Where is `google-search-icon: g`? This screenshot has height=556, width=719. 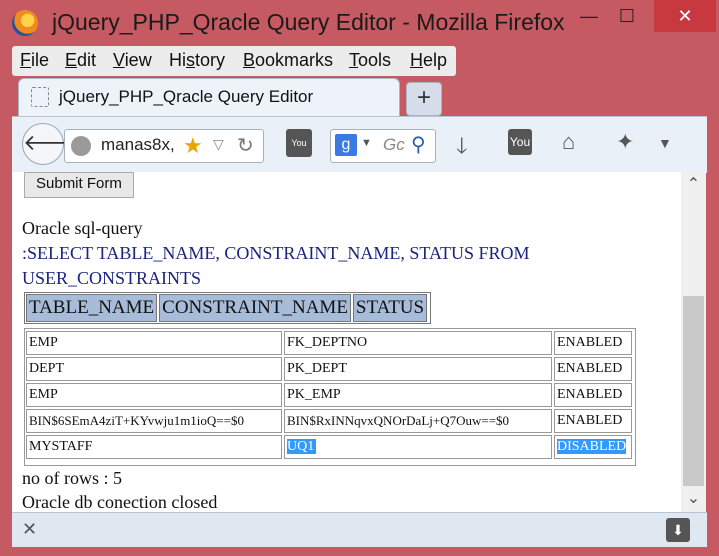 google-search-icon: g is located at coordinates (346, 145).